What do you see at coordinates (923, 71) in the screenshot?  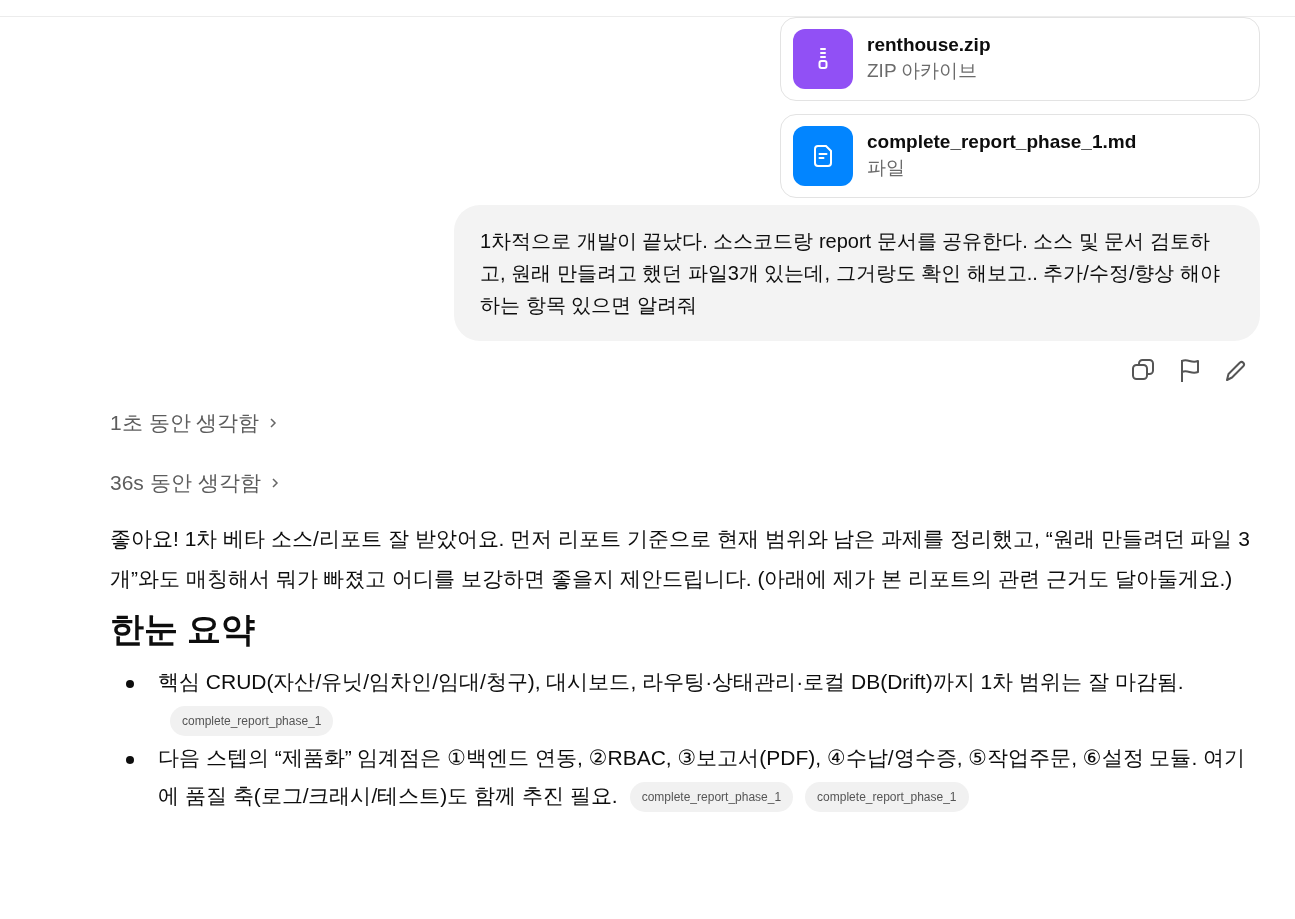 I see `file-type: ZIP 아카이브` at bounding box center [923, 71].